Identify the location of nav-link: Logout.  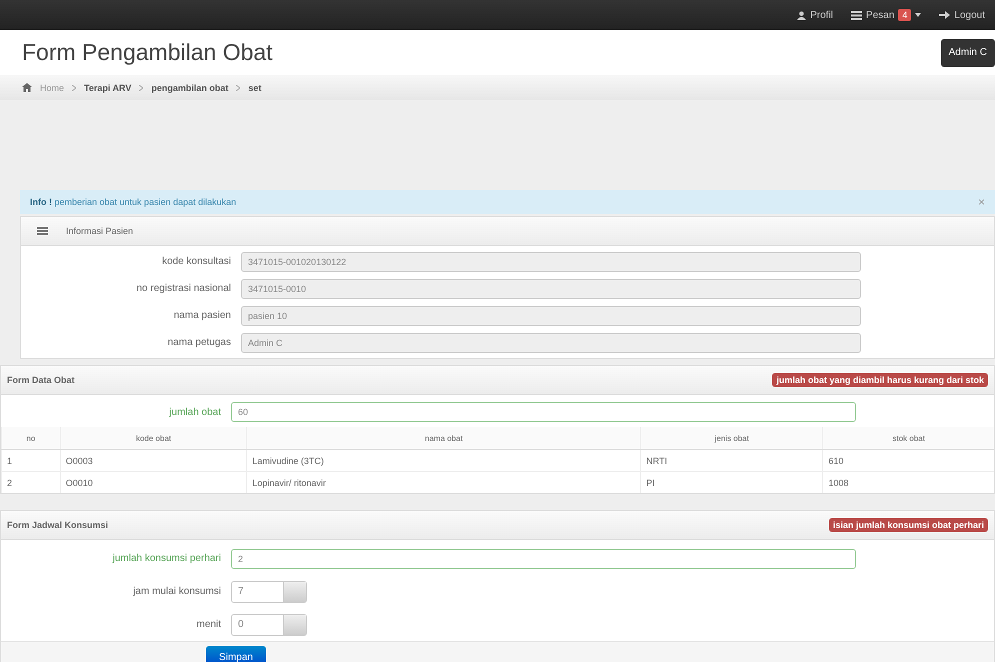
(962, 15).